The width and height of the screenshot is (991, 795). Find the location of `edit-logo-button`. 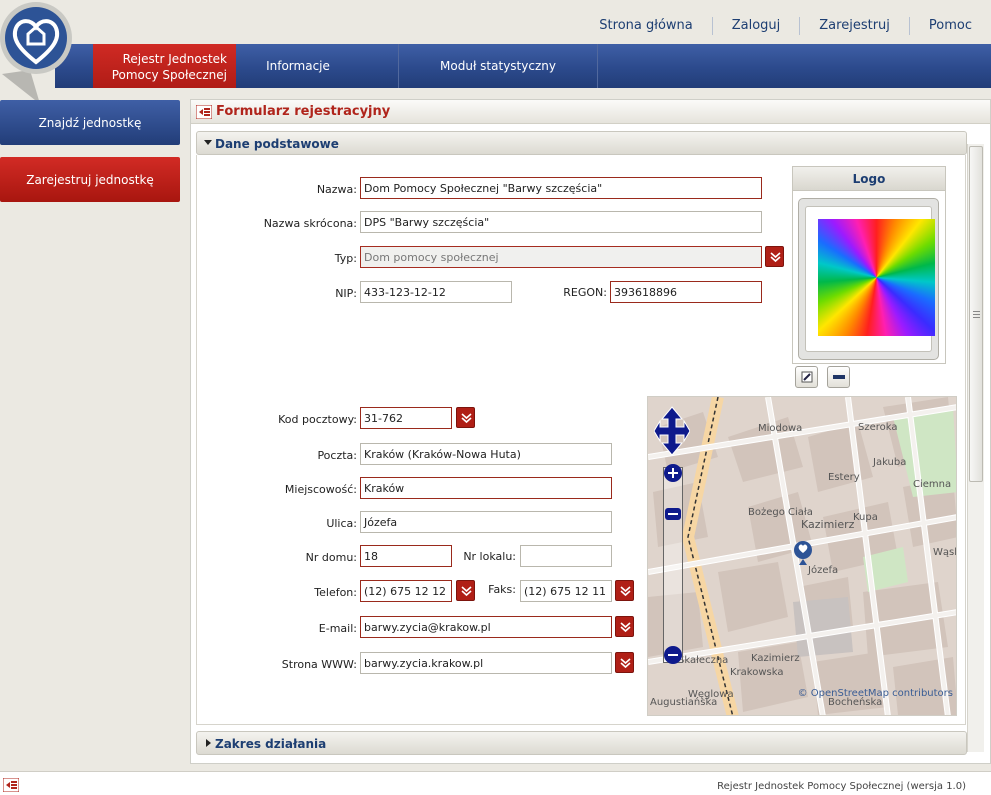

edit-logo-button is located at coordinates (806, 377).